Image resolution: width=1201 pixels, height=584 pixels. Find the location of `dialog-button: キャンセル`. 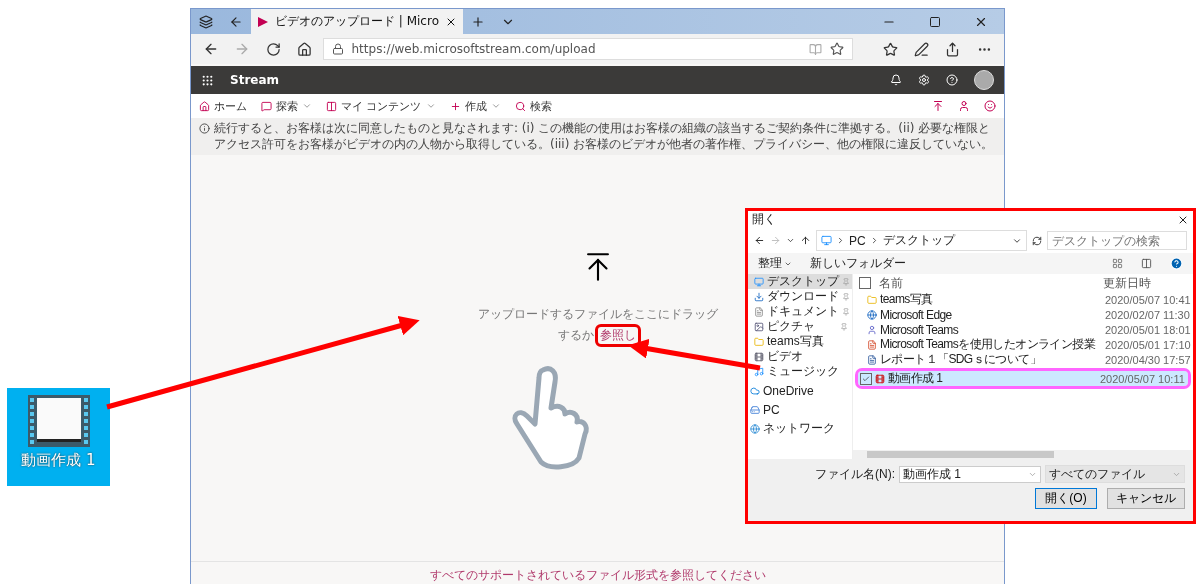

dialog-button: キャンセル is located at coordinates (1146, 498).